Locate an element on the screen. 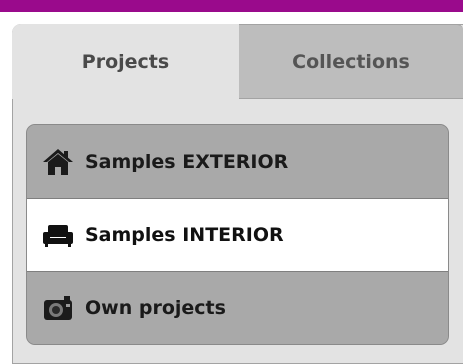 The width and height of the screenshot is (463, 364). camera-icon is located at coordinates (58, 308).